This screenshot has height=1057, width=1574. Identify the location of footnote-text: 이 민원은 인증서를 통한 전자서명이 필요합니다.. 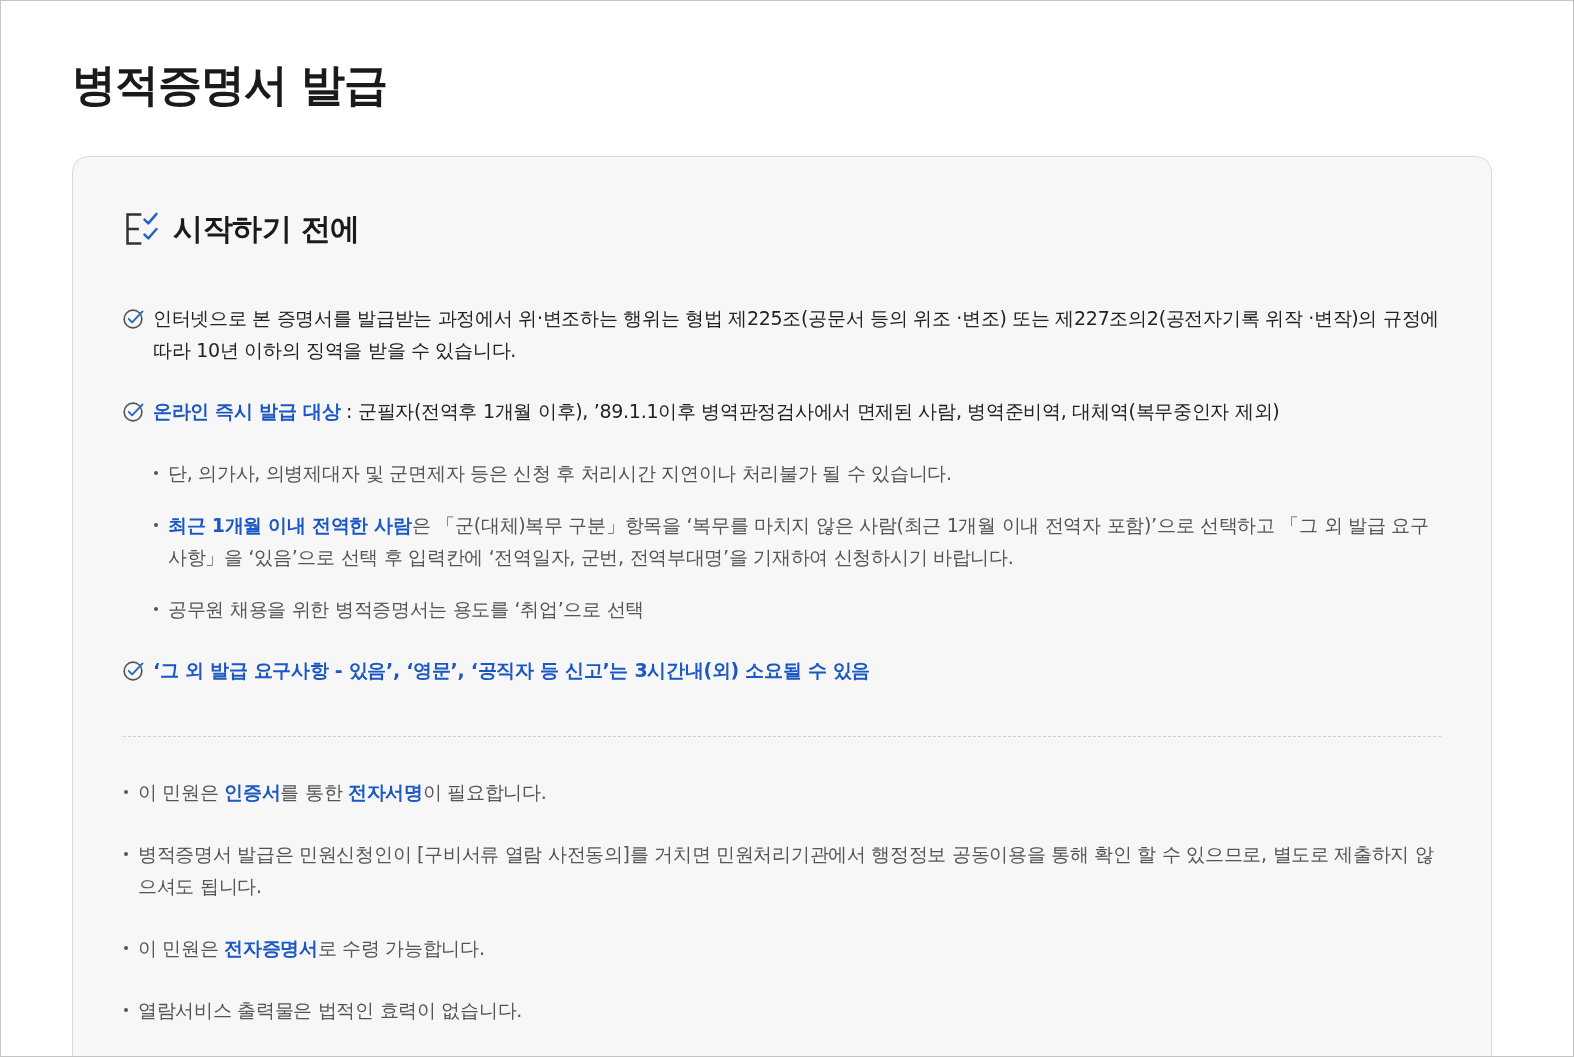
(342, 792).